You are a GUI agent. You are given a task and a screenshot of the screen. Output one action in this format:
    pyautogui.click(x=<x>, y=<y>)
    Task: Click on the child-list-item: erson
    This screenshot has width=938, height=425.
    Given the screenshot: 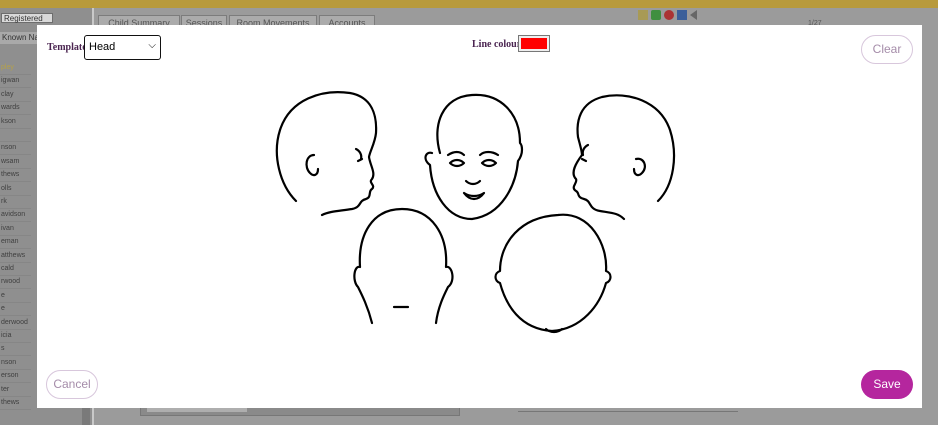 What is the action you would take?
    pyautogui.click(x=15, y=377)
    